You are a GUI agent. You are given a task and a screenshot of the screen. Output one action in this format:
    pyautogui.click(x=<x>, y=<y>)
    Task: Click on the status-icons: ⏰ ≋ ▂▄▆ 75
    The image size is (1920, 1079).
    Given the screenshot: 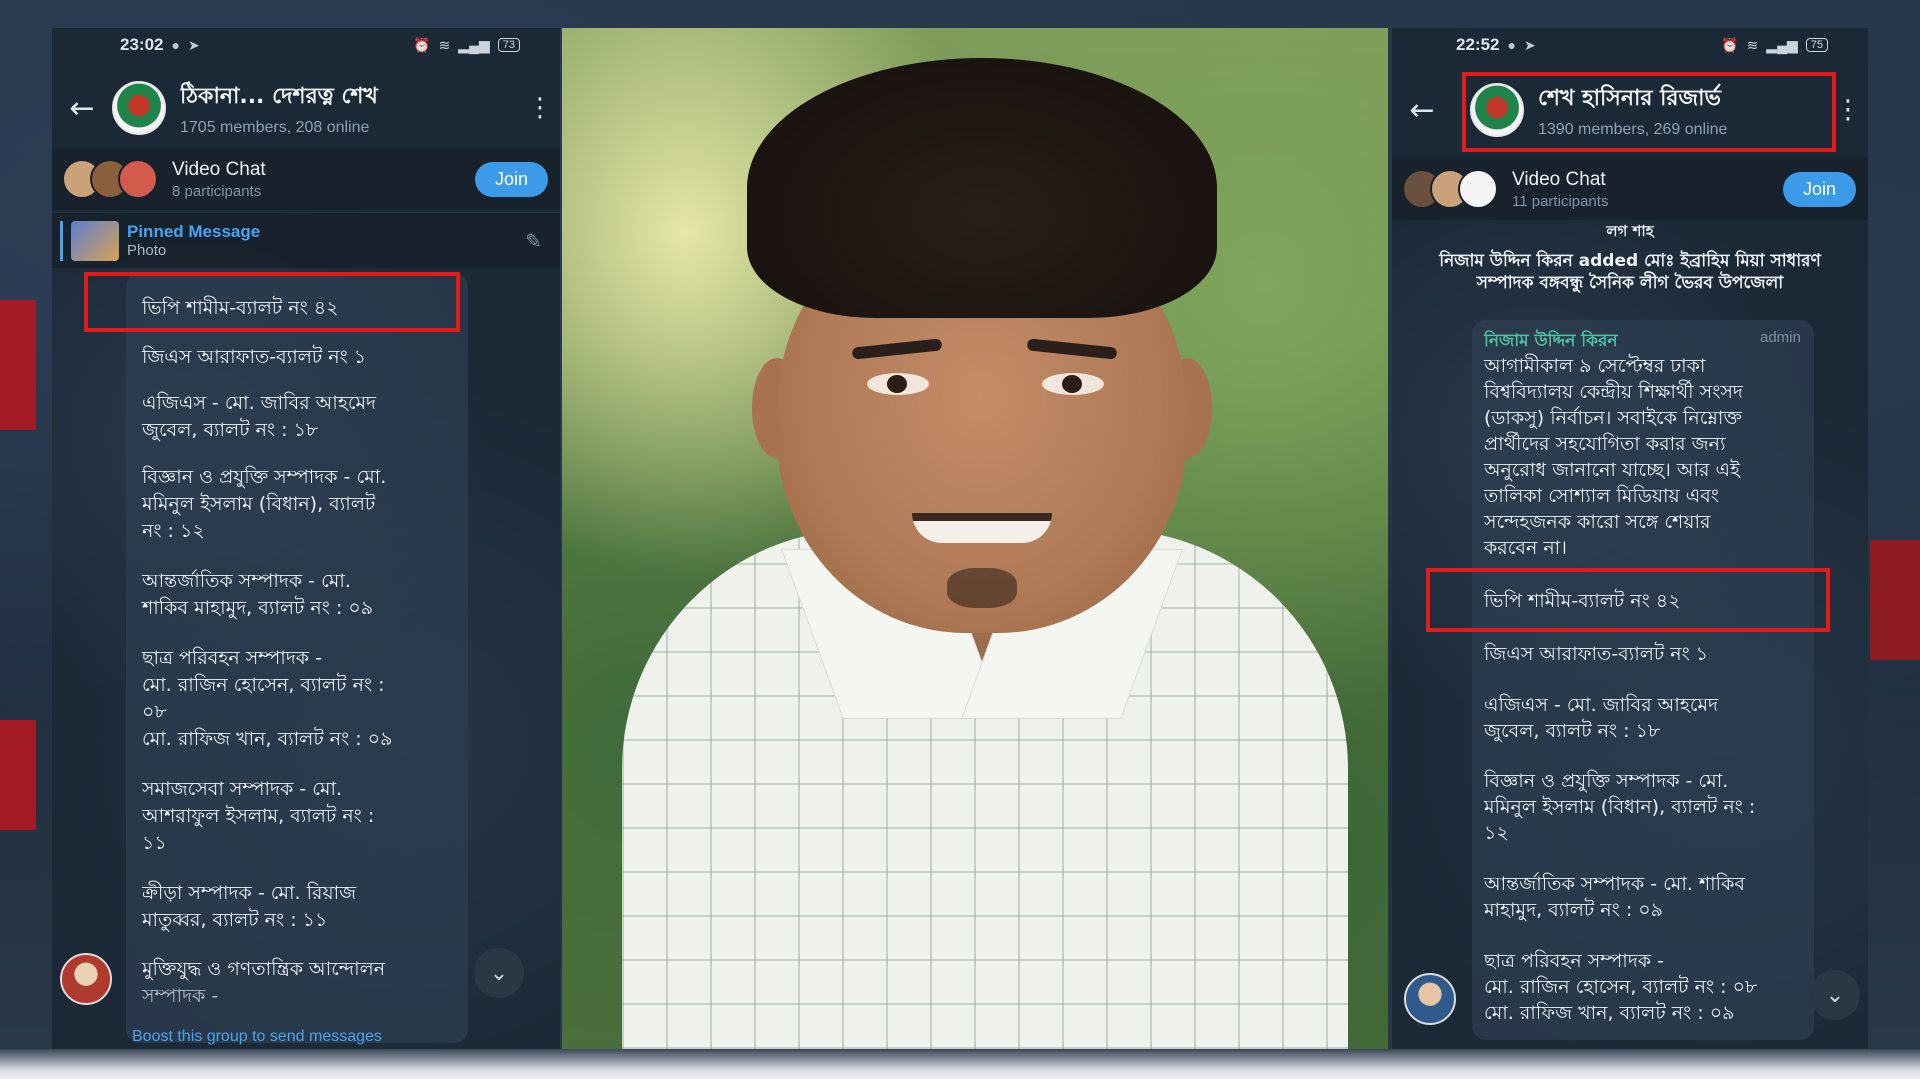 What is the action you would take?
    pyautogui.click(x=1774, y=45)
    